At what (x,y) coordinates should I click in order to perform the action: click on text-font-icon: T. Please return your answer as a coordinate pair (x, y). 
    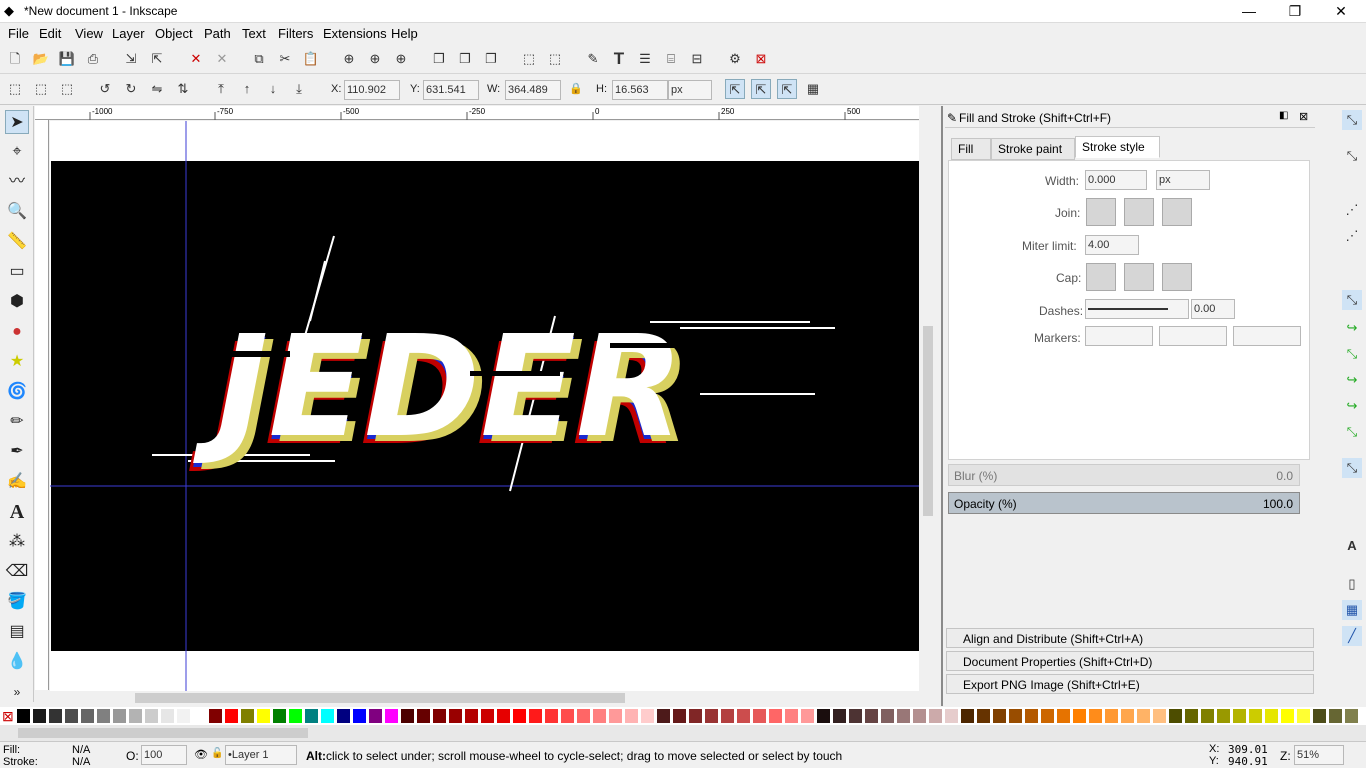
    Looking at the image, I should click on (619, 59).